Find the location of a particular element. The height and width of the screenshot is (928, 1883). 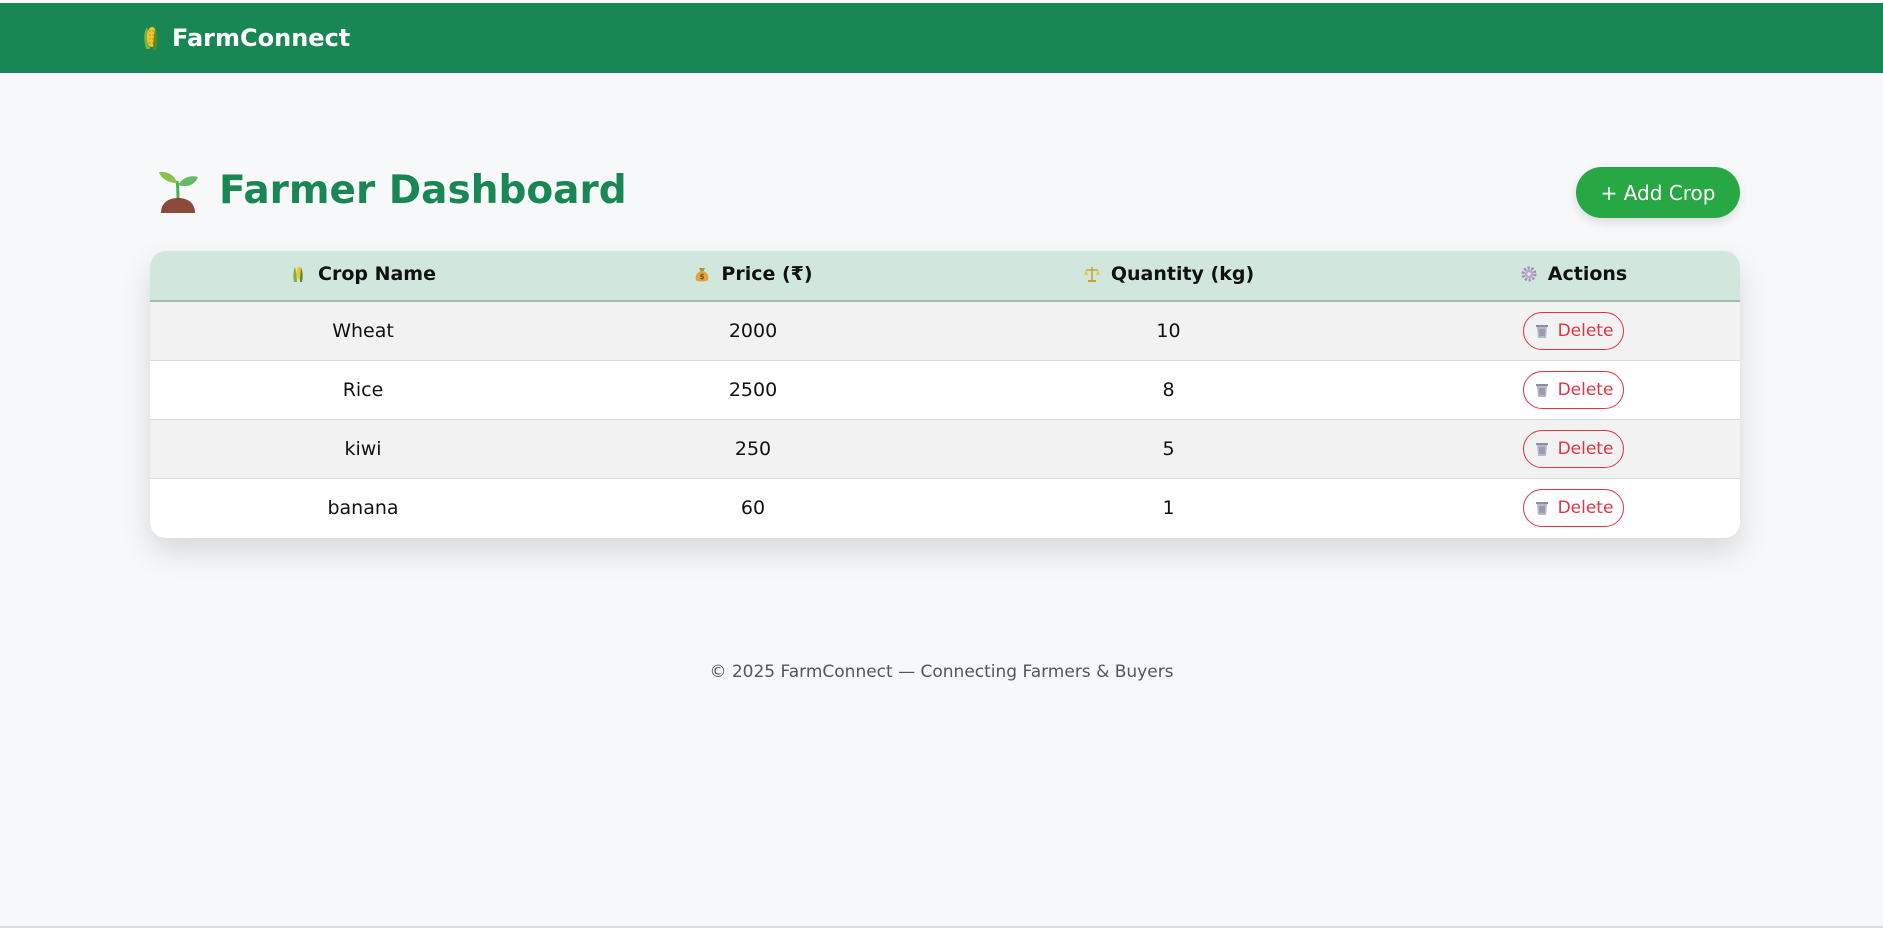

money-bag-icon: $ is located at coordinates (702, 275).